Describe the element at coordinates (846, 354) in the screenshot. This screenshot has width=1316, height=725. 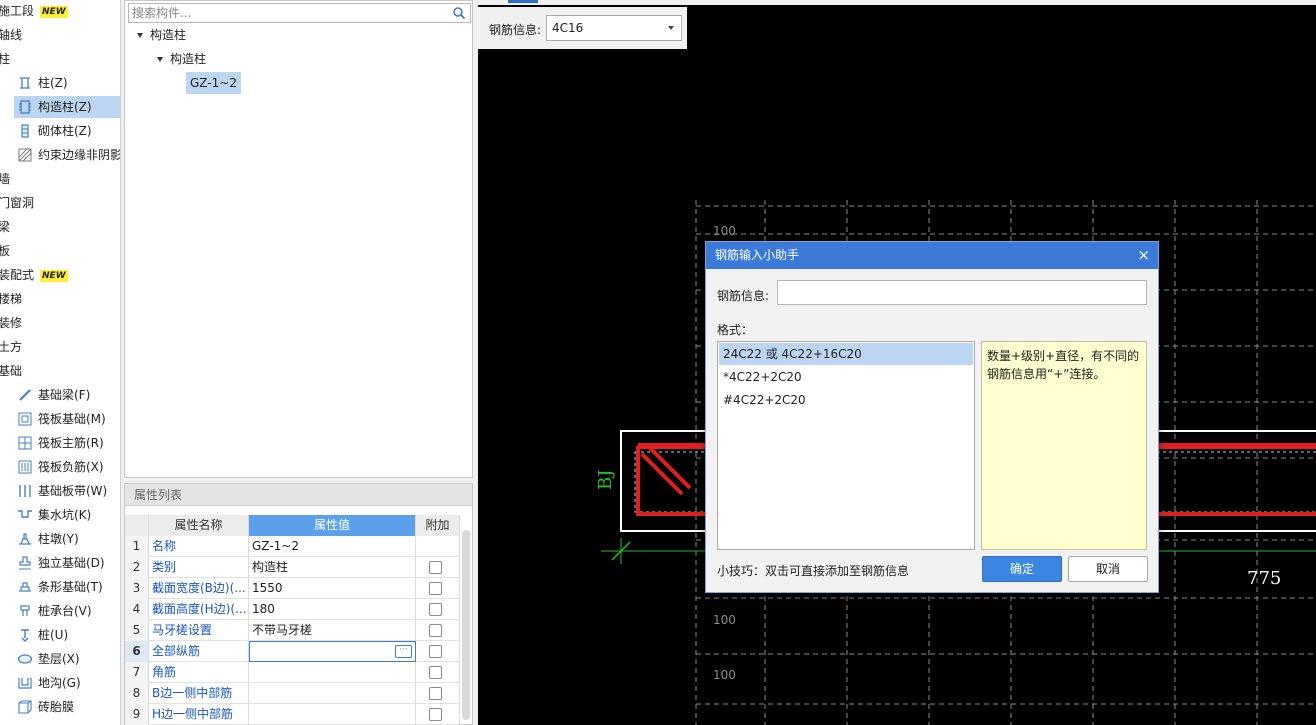
I see `list-item: 24C22 或 4C22+16C20` at that location.